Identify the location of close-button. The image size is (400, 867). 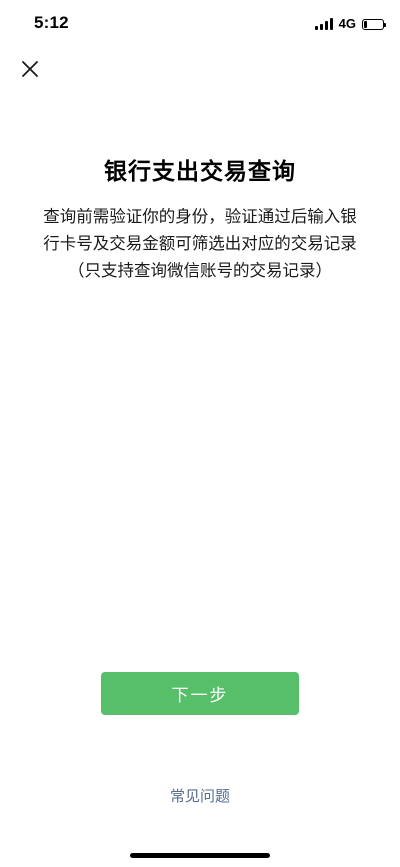
(30, 69).